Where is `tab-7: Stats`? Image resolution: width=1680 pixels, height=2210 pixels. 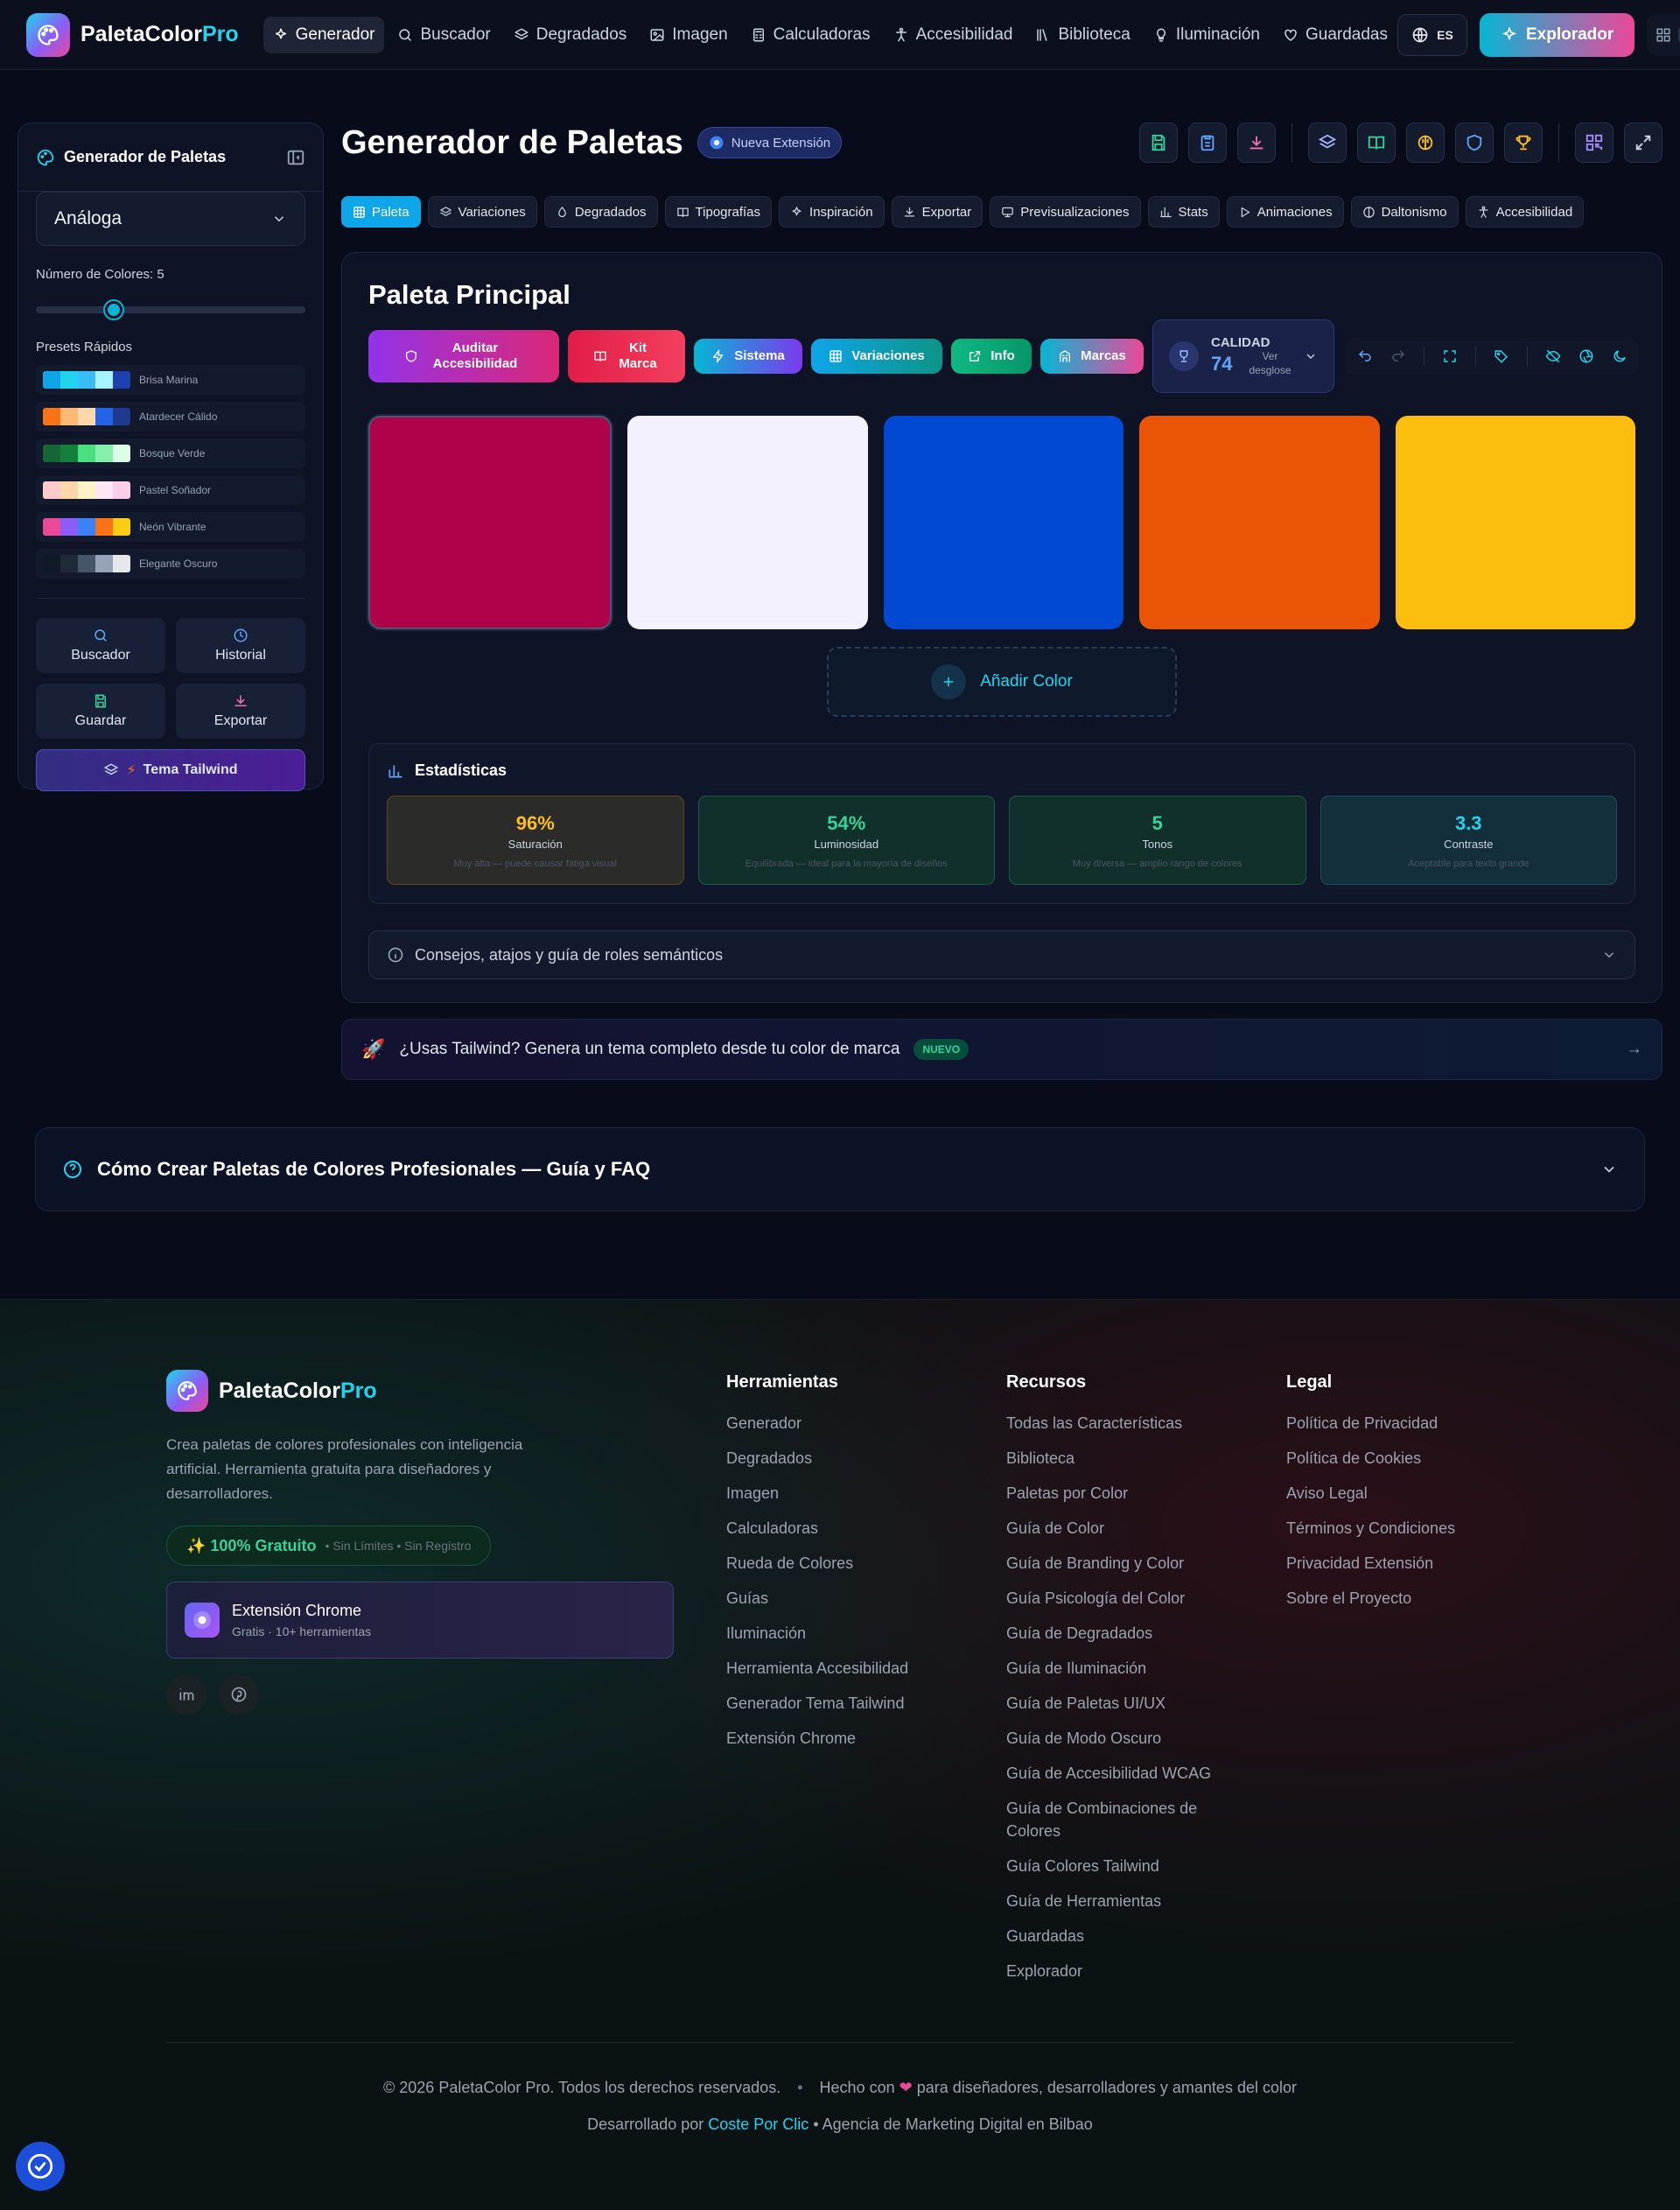 tab-7: Stats is located at coordinates (1183, 212).